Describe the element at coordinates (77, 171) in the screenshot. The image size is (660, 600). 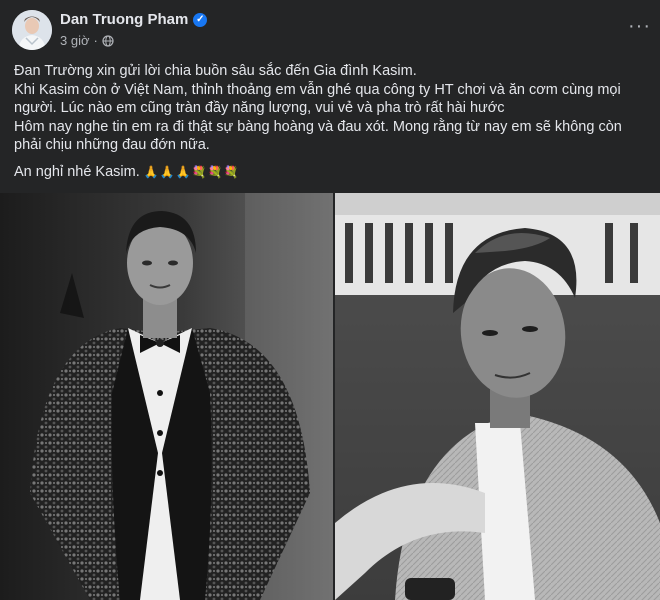
I see `post-closing: An nghỉ nhé Kasim.` at that location.